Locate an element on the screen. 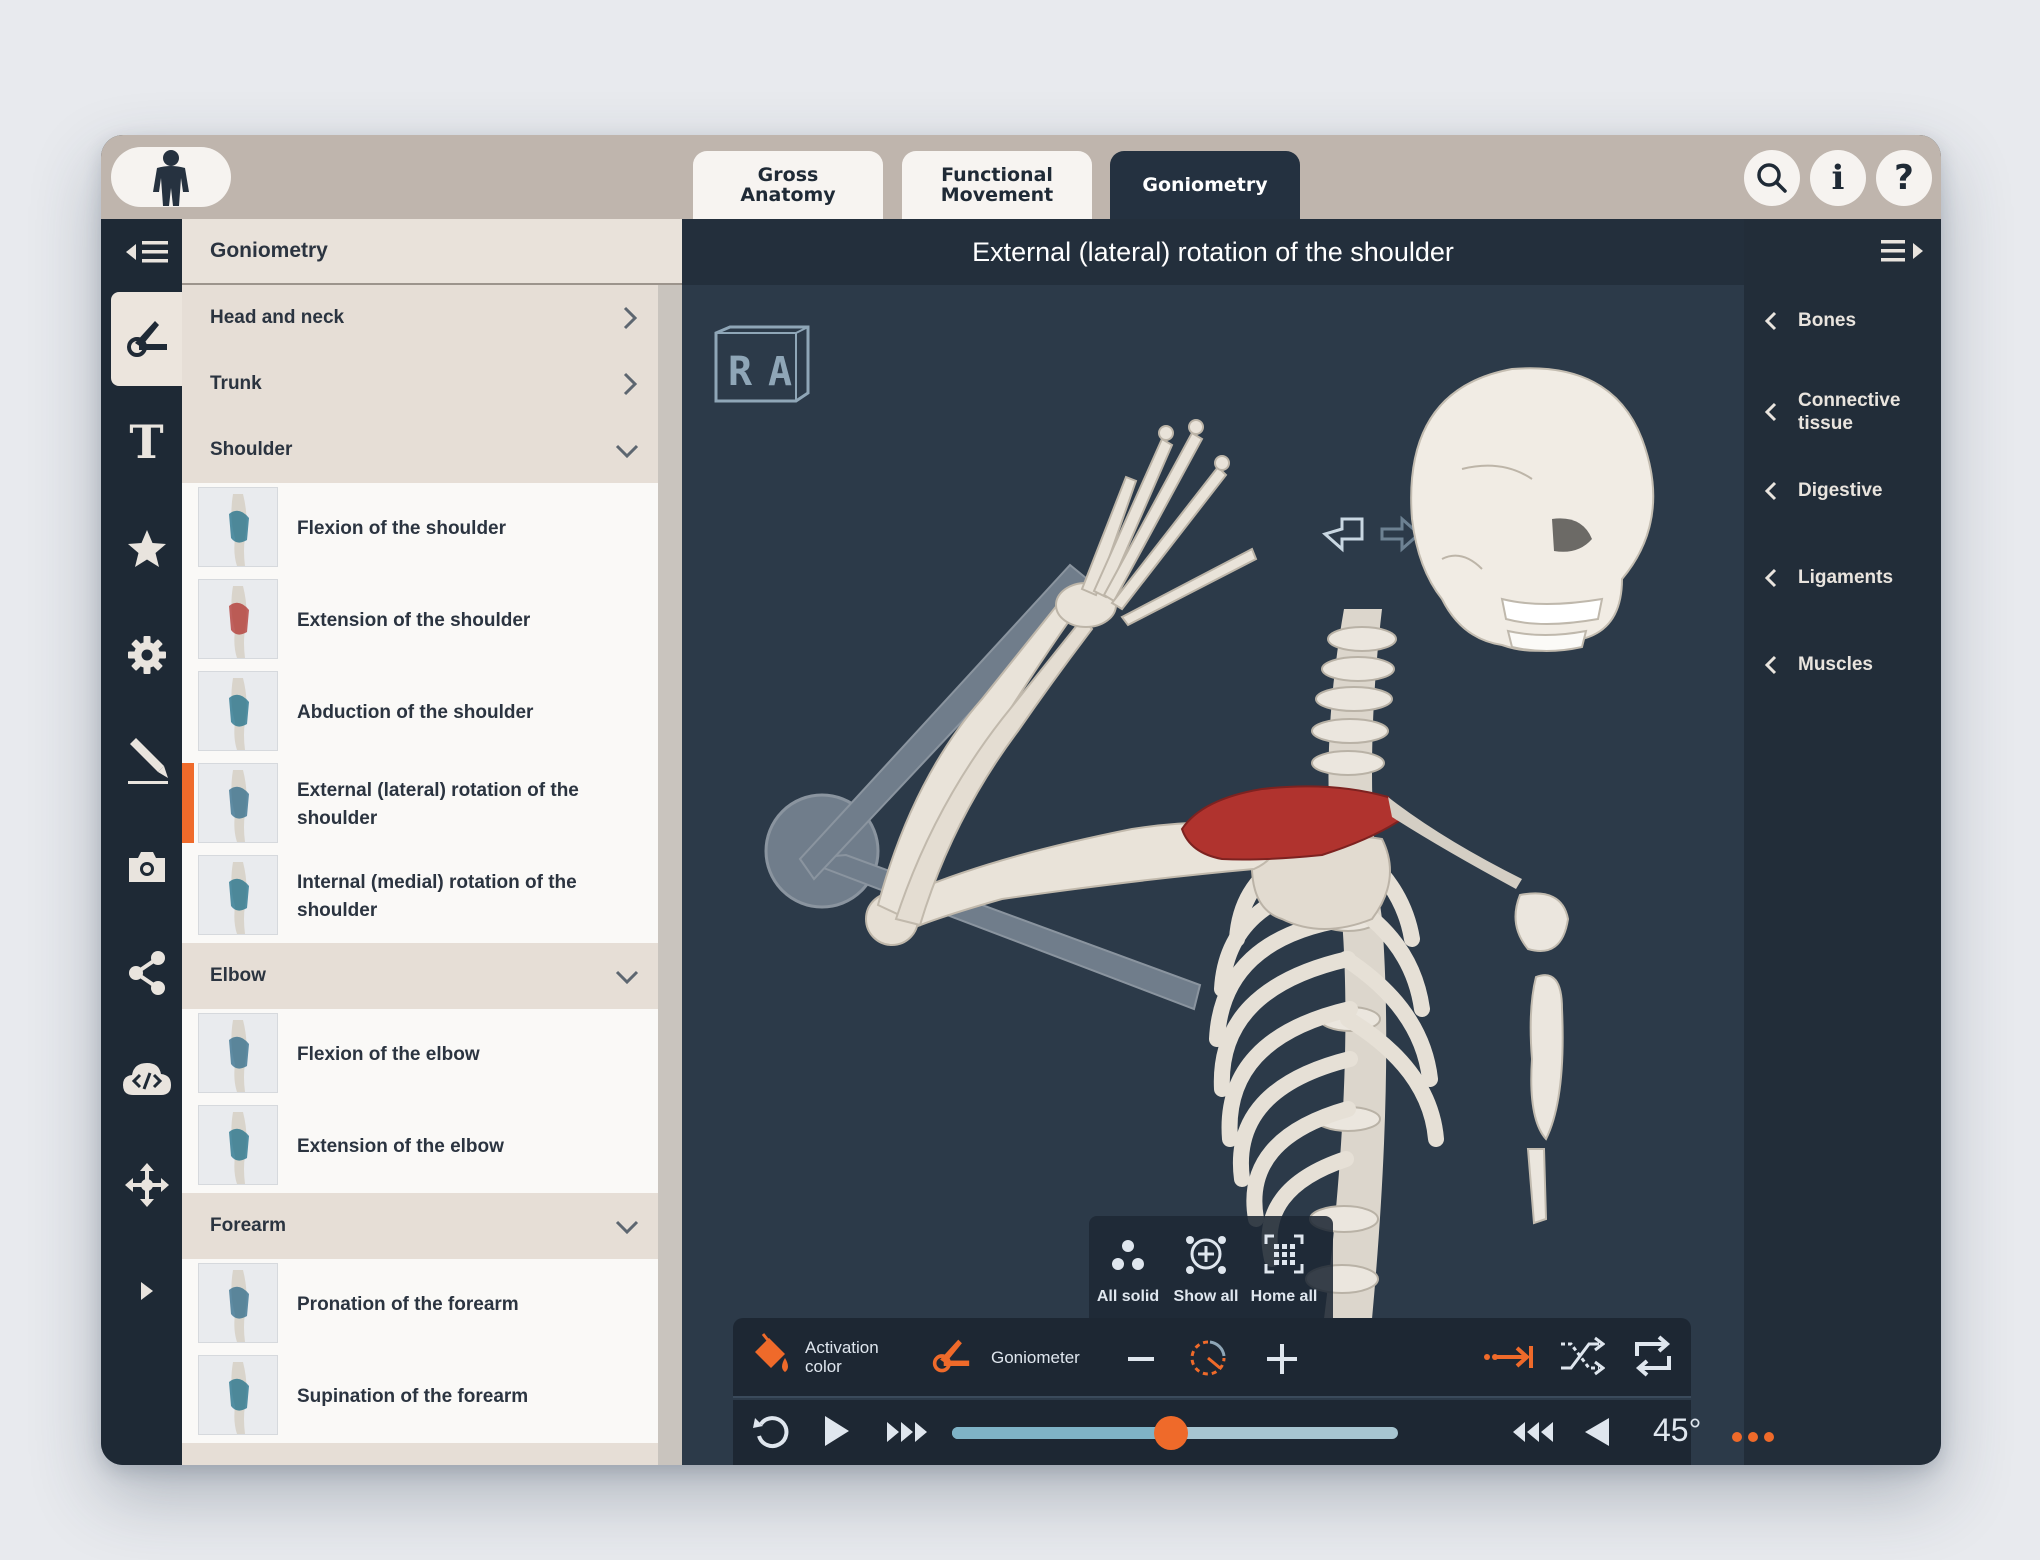 Image resolution: width=2040 pixels, height=1560 pixels. section-label: Shoulder is located at coordinates (251, 449).